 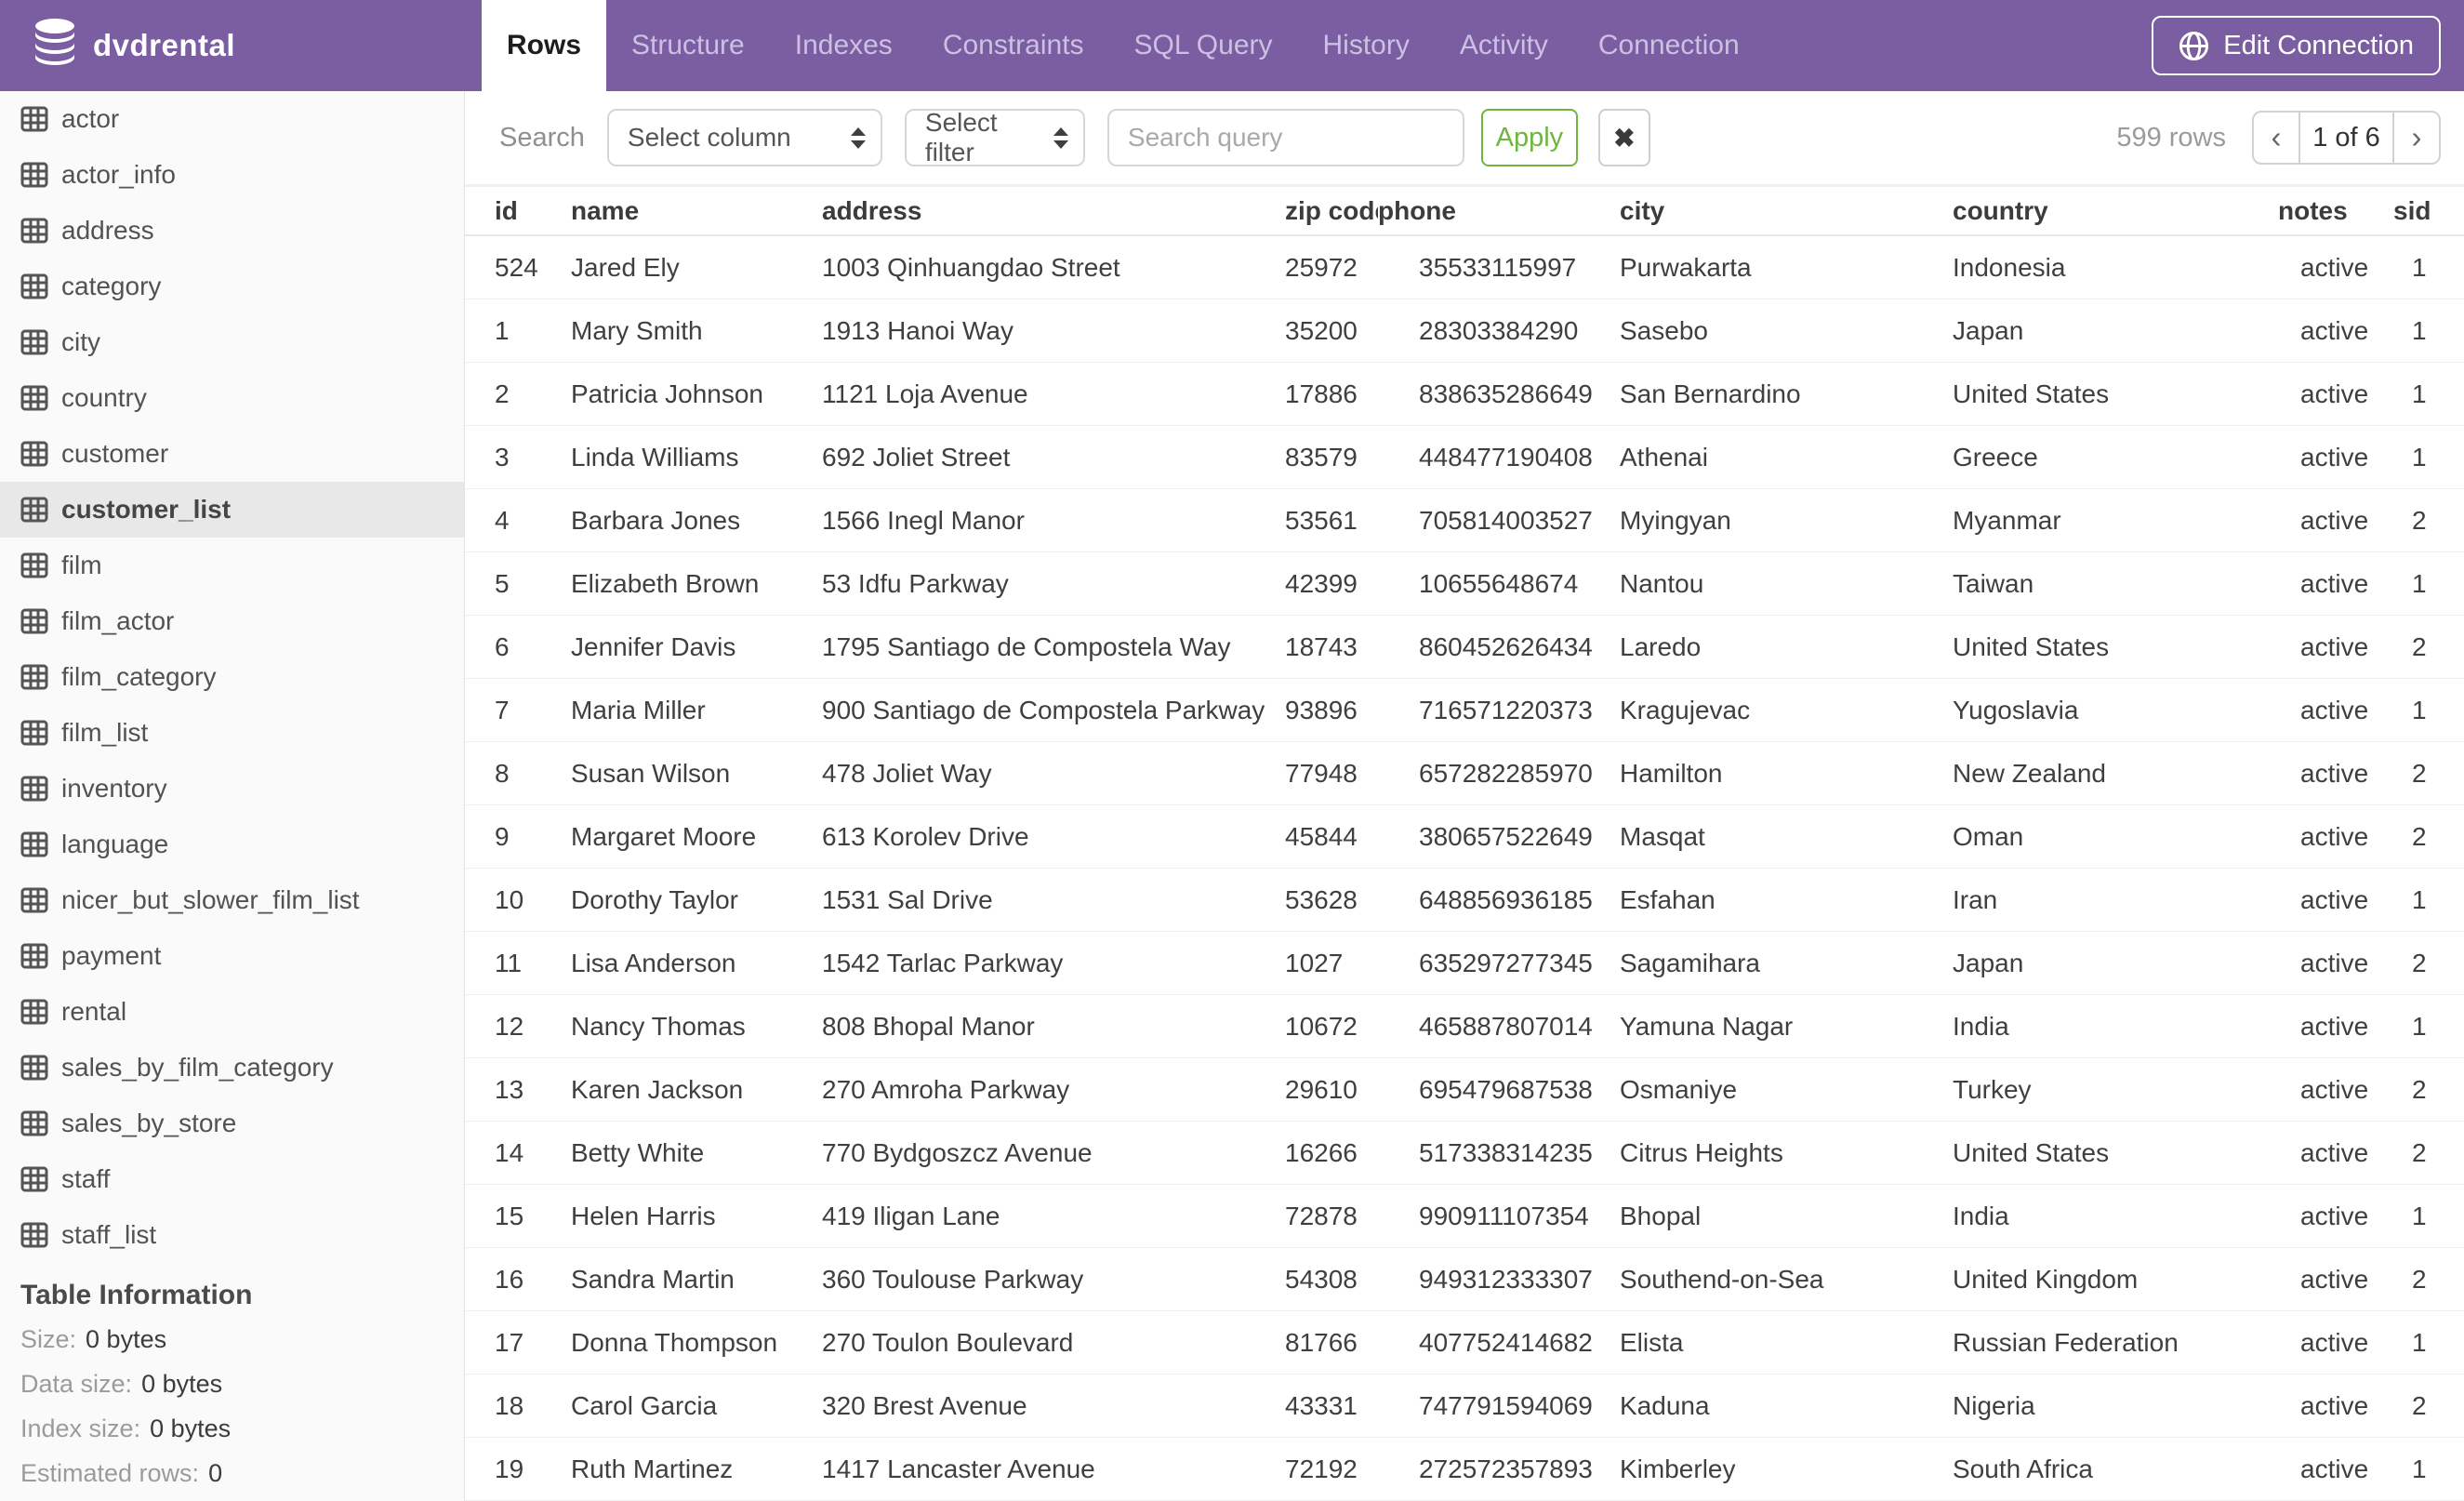 What do you see at coordinates (744, 137) in the screenshot?
I see `column-select: Select column` at bounding box center [744, 137].